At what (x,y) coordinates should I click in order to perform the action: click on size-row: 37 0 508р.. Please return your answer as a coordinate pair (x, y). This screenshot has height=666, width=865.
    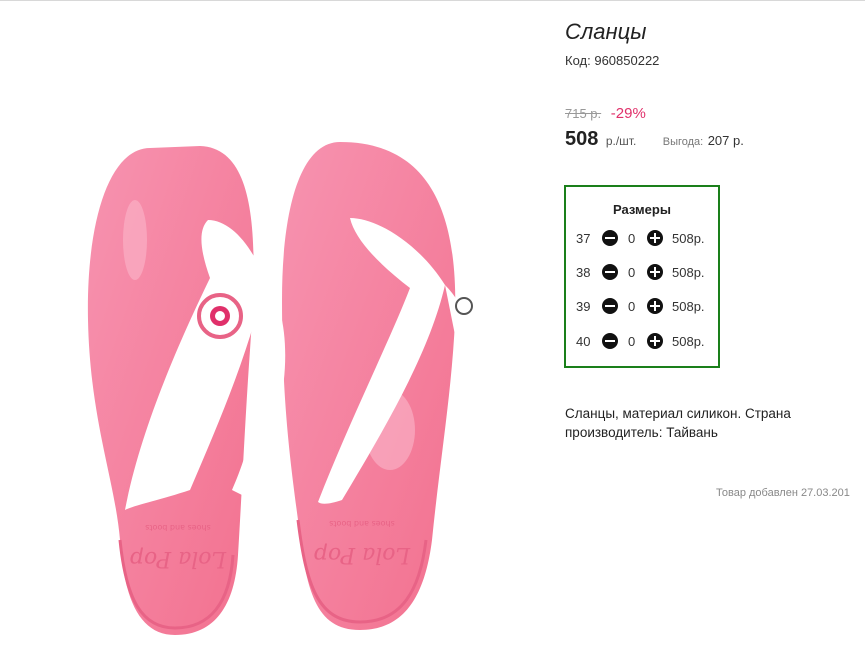
    Looking at the image, I should click on (642, 239).